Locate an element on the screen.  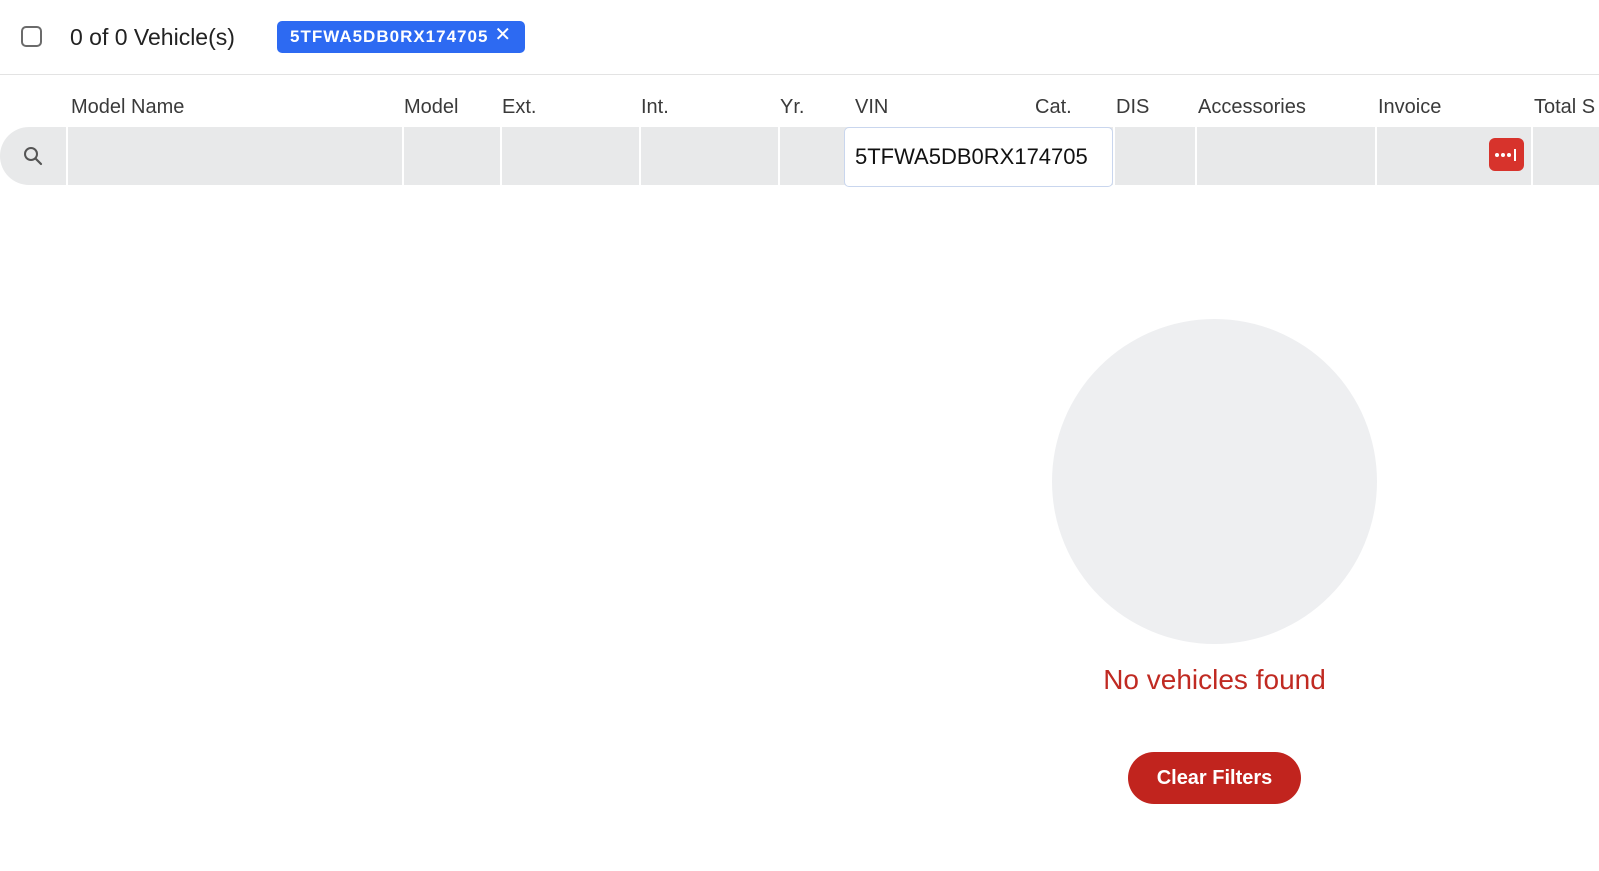
filter-row is located at coordinates (799, 156).